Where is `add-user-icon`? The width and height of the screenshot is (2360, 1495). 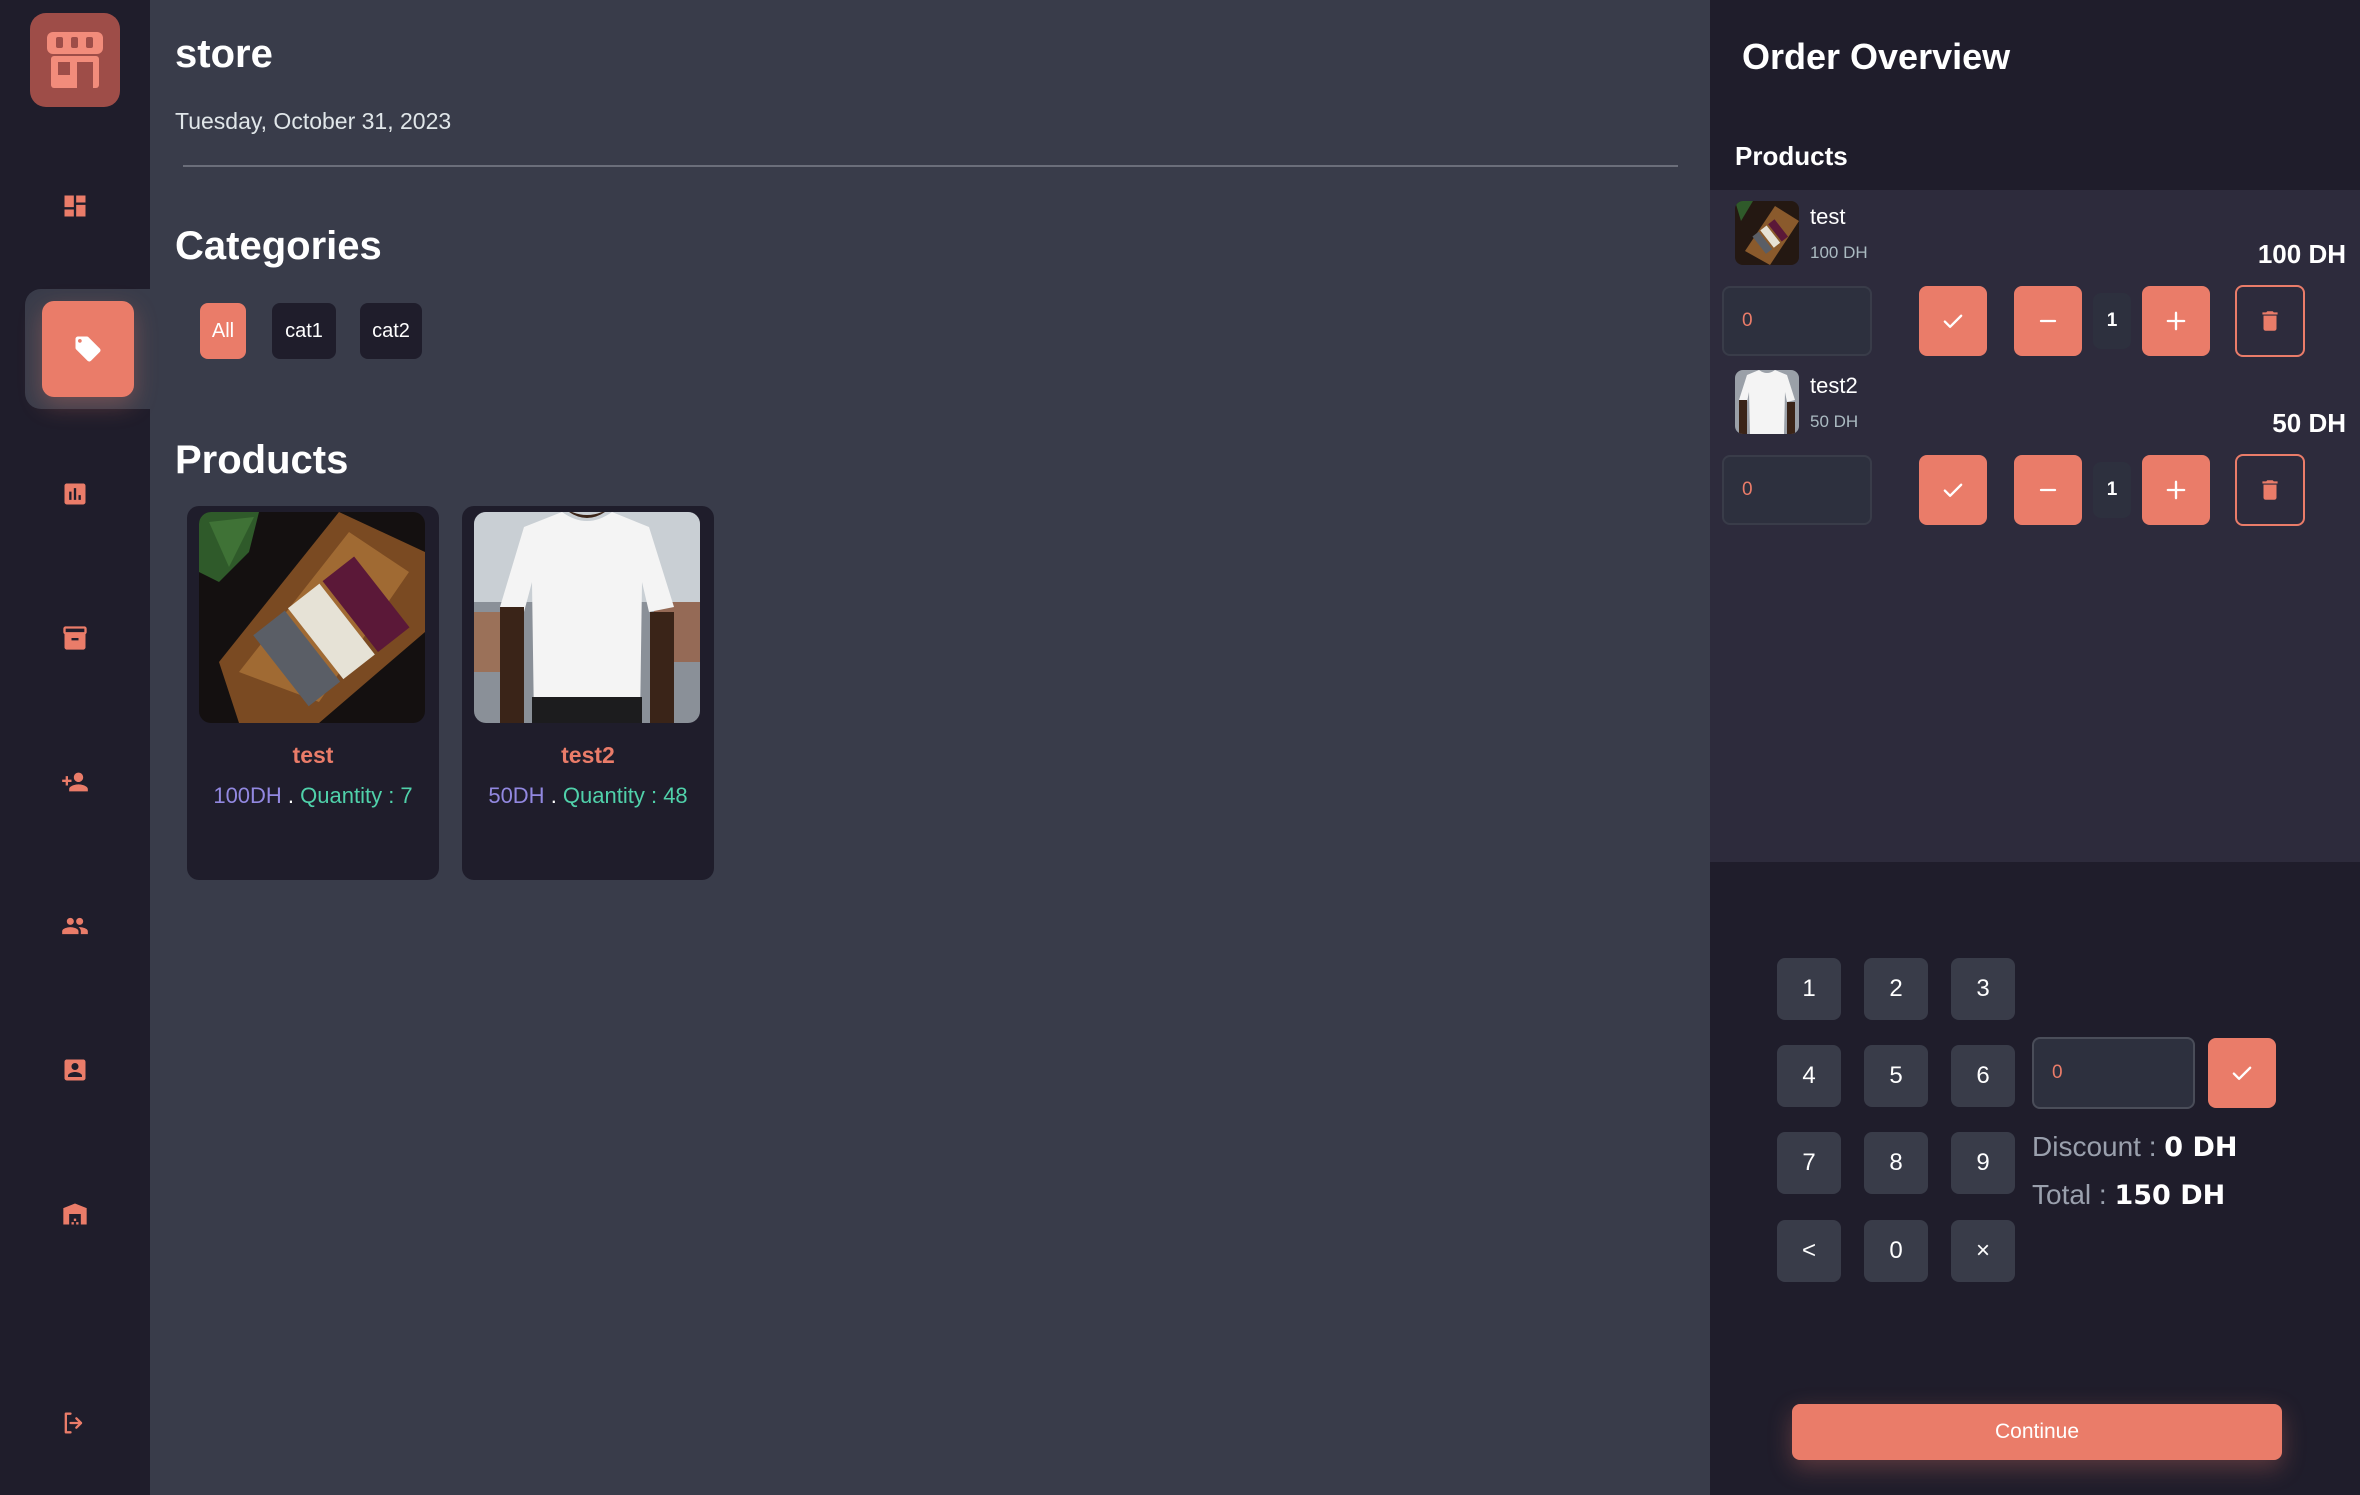
add-user-icon is located at coordinates (75, 782).